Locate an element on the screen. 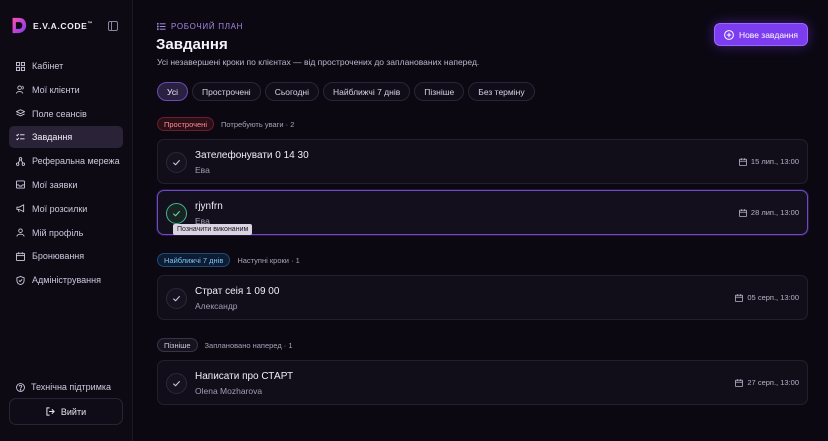 This screenshot has height=441, width=828. new-task-label: Нове завдання is located at coordinates (768, 34).